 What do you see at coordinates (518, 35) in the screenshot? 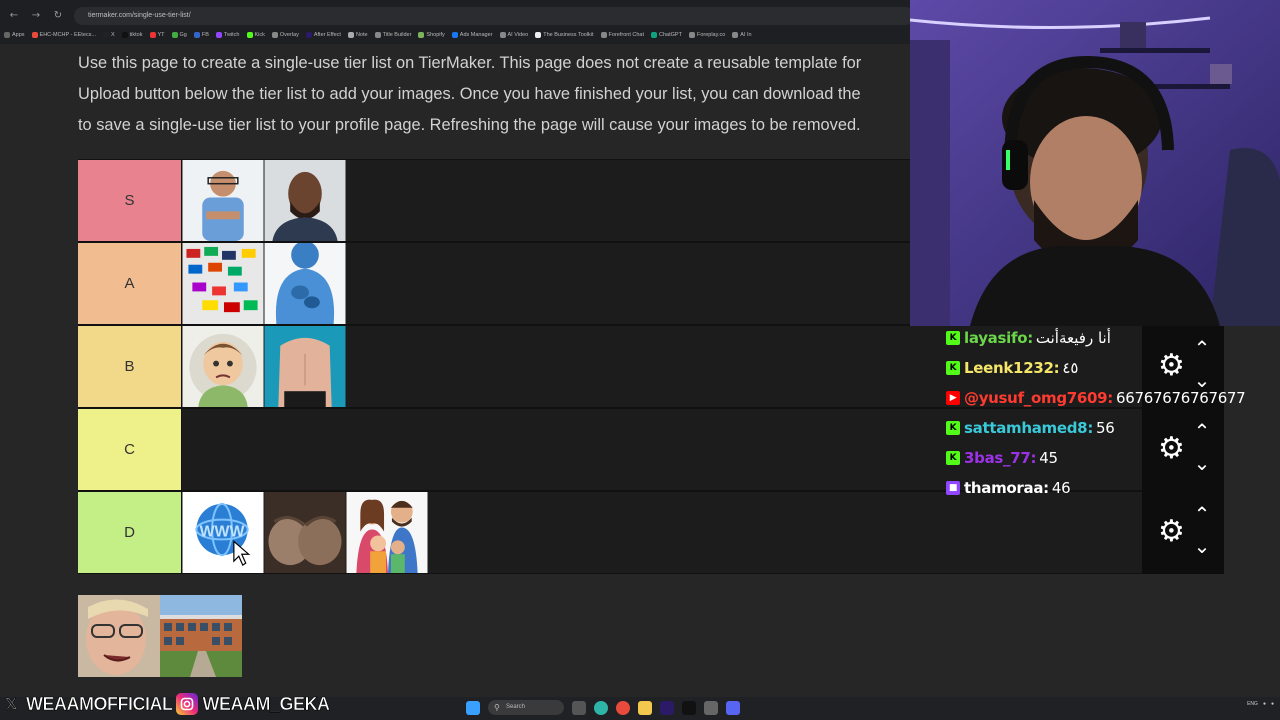
I see `bookmark-label: AI Video` at bounding box center [518, 35].